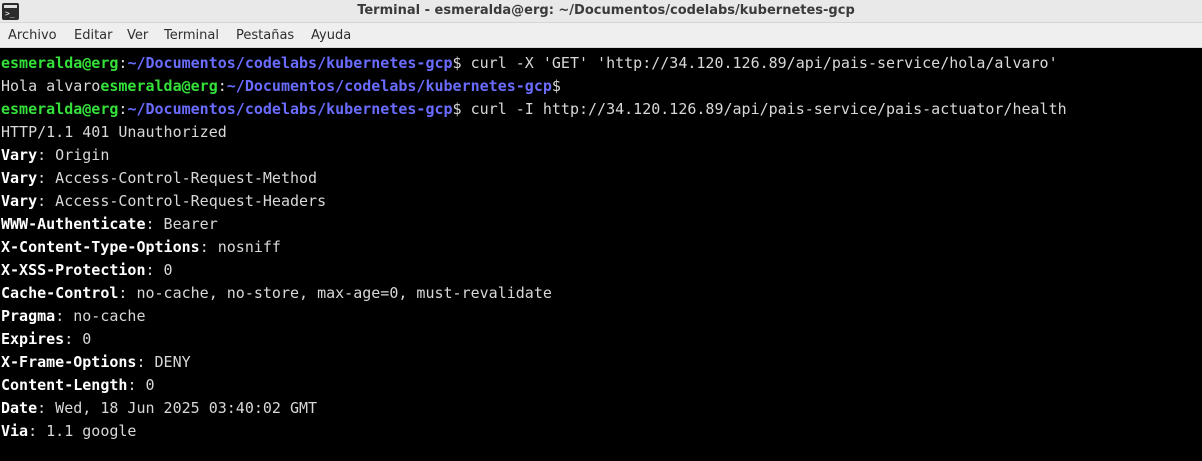 The height and width of the screenshot is (461, 1202). I want to click on menu-archivo: Archivo, so click(32, 35).